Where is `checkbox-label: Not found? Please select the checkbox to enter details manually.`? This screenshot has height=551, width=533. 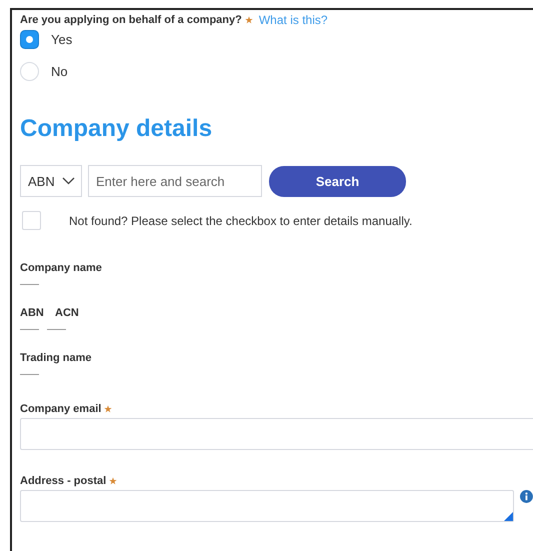 checkbox-label: Not found? Please select the checkbox to enter details manually. is located at coordinates (240, 221).